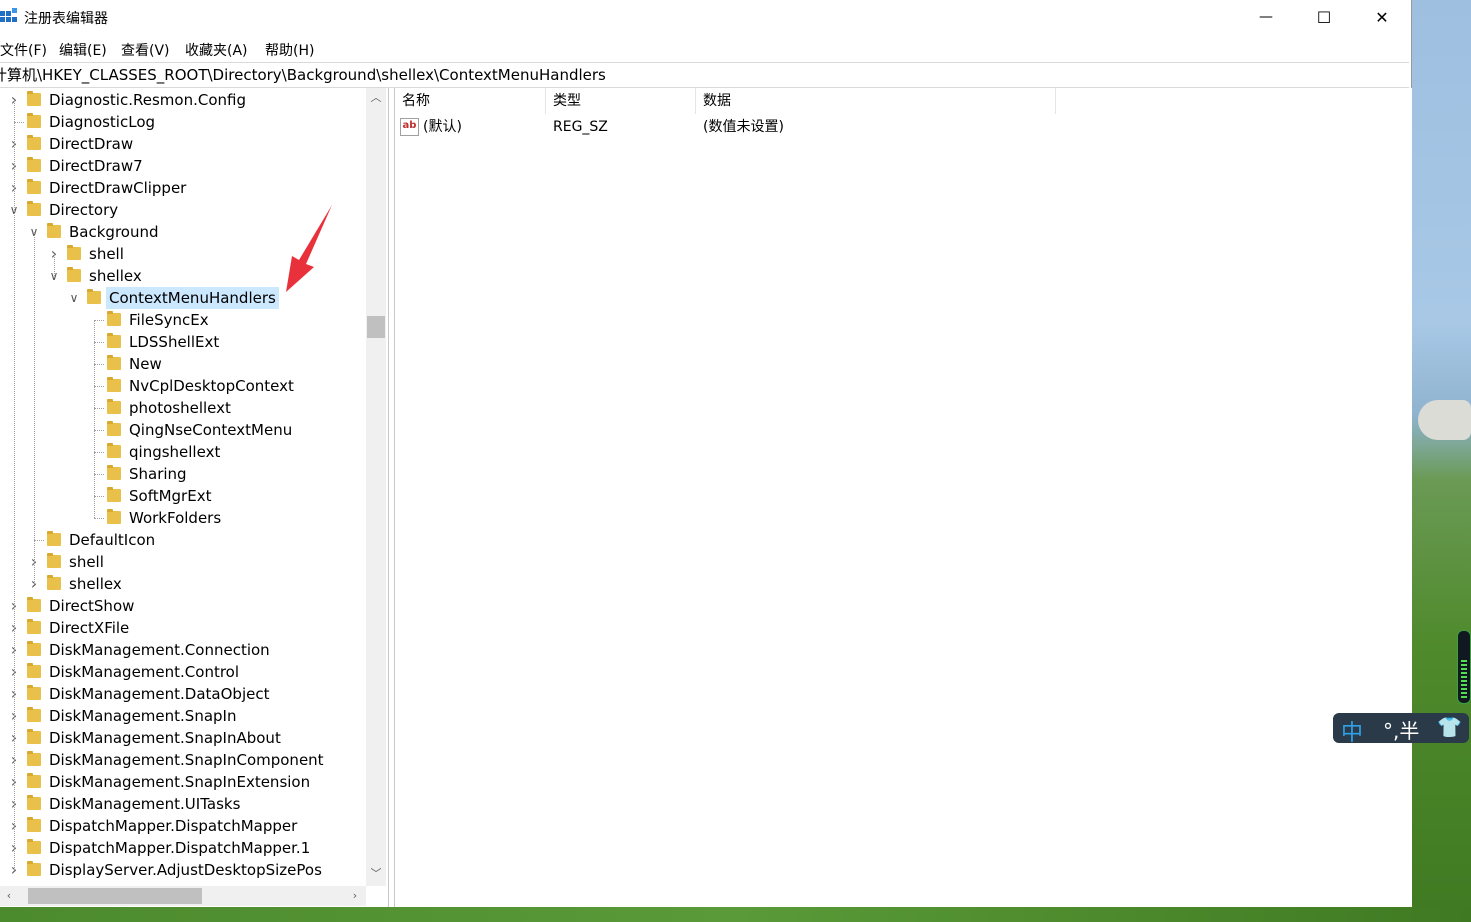 This screenshot has height=922, width=1471. What do you see at coordinates (159, 694) in the screenshot?
I see `tree-node-label: DiskManagement.DataObject` at bounding box center [159, 694].